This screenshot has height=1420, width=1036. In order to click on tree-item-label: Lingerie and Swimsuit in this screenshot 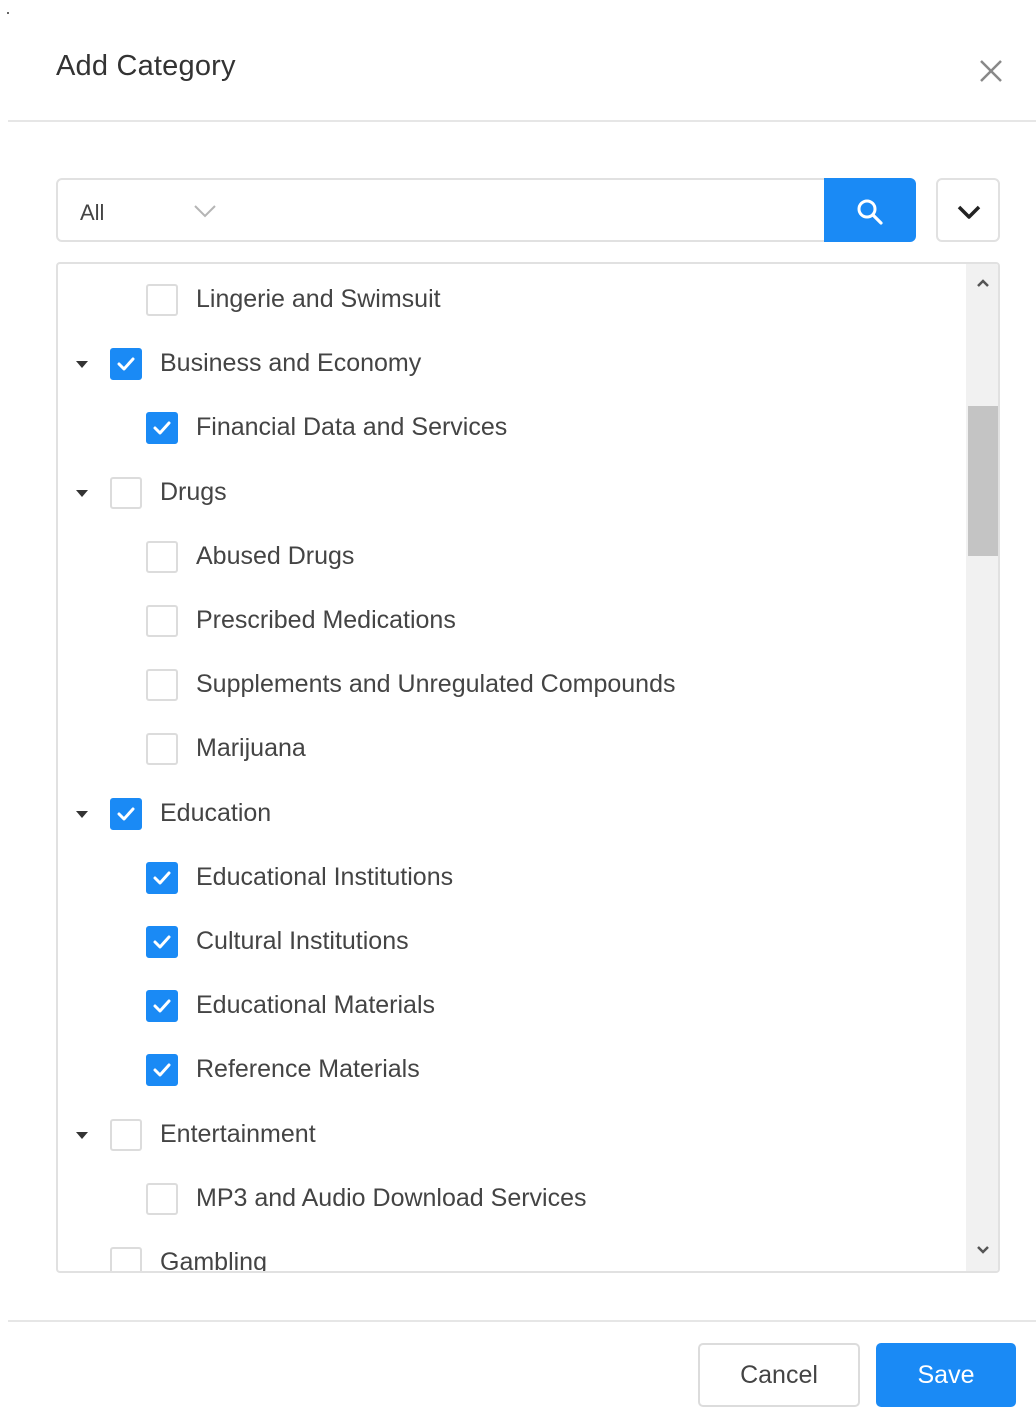, I will do `click(318, 299)`.